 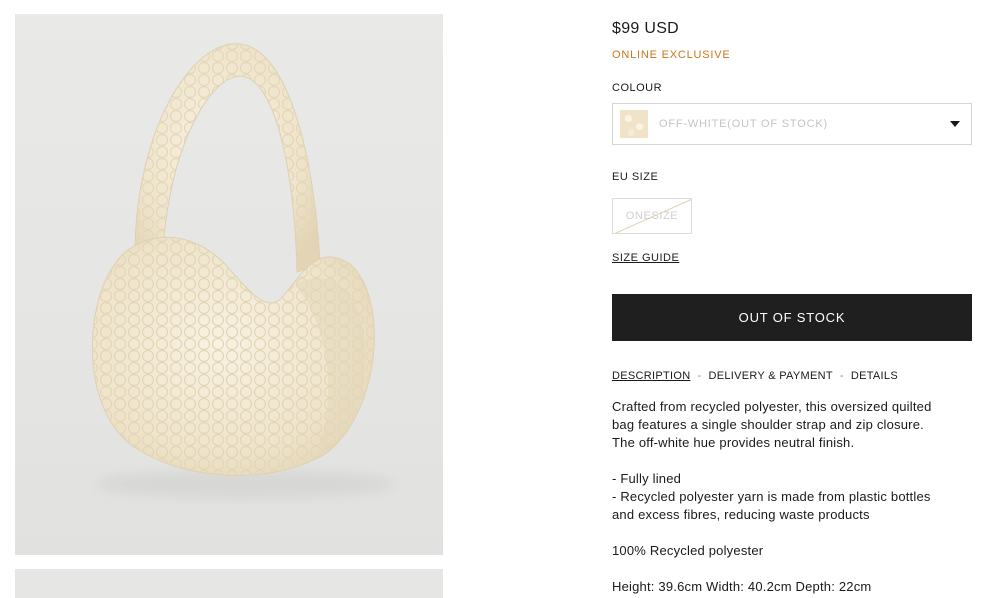 I want to click on colour-label: COLOUR, so click(x=637, y=88).